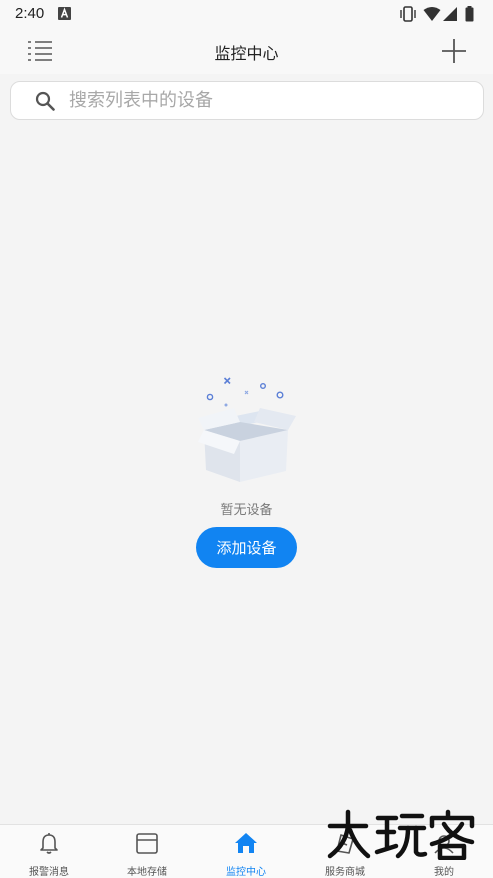 The width and height of the screenshot is (493, 878). I want to click on top-bar: 监控中心, so click(246, 51).